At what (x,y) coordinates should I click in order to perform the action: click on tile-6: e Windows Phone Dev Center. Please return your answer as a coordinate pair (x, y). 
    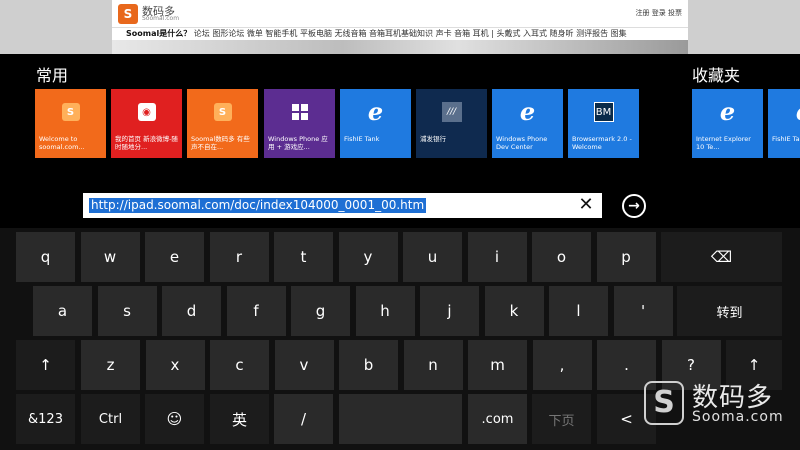
    Looking at the image, I should click on (527, 123).